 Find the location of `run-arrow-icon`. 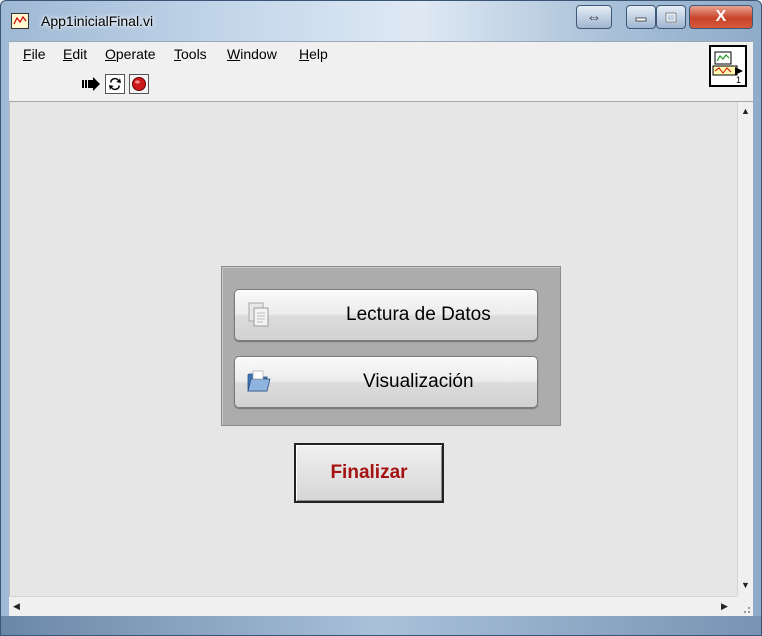

run-arrow-icon is located at coordinates (91, 84).